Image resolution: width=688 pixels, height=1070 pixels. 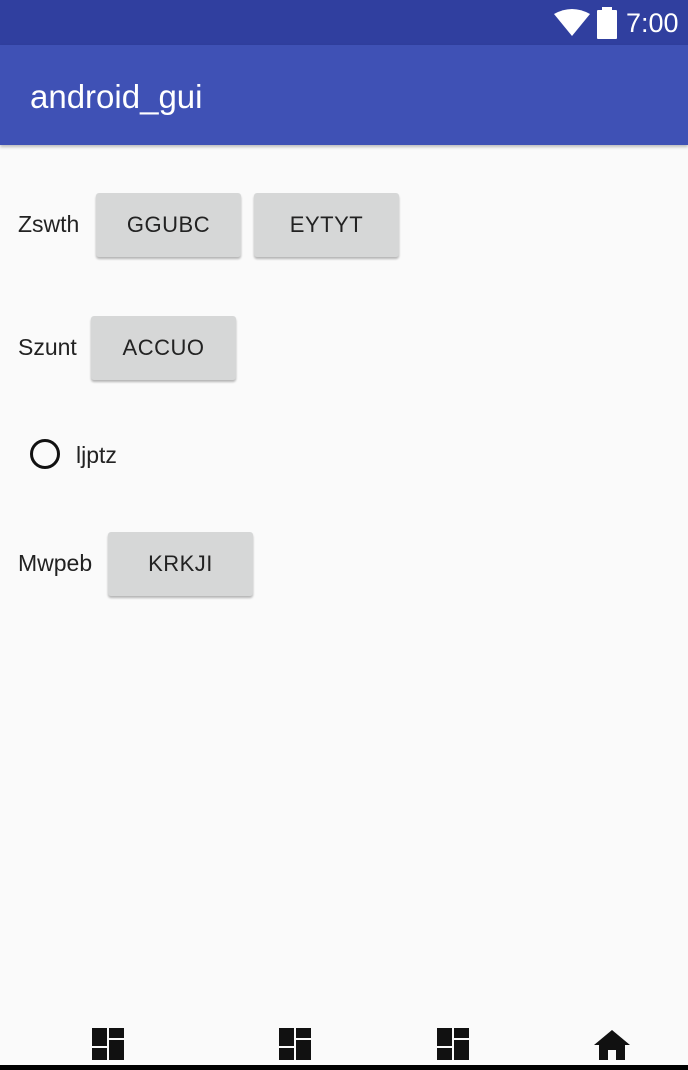 What do you see at coordinates (344, 1067) in the screenshot?
I see `nav-baseline` at bounding box center [344, 1067].